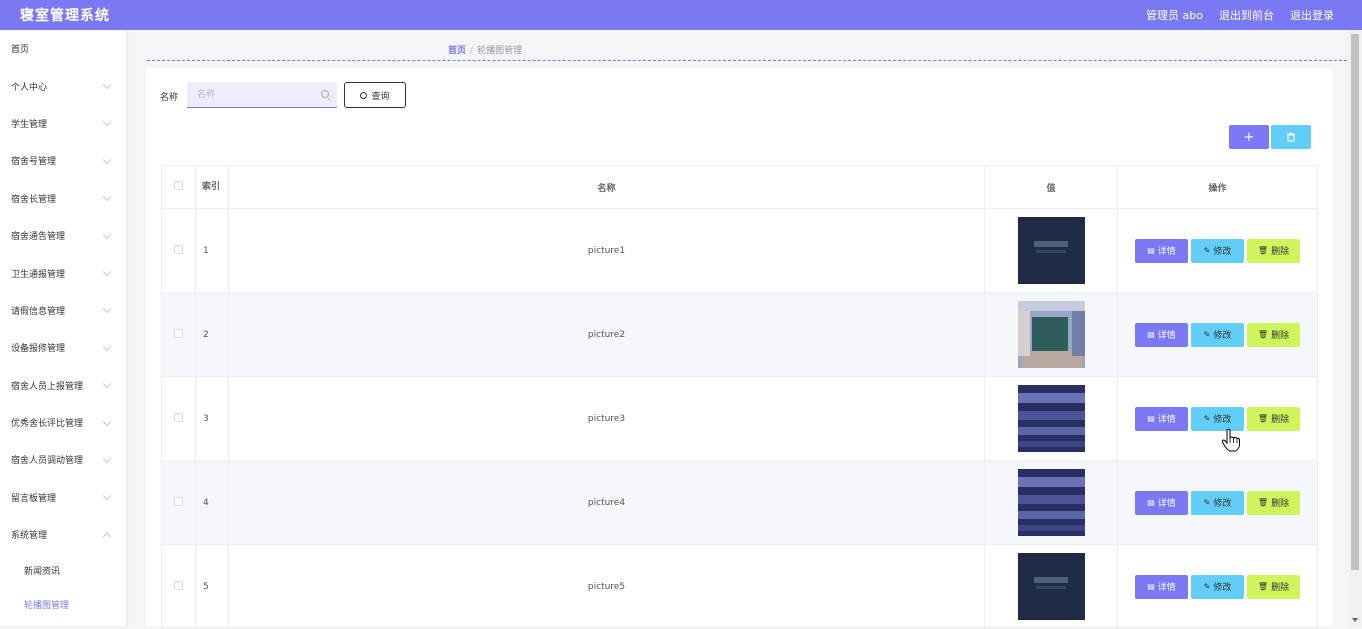  I want to click on sidebar-item-dorm-notices: 宿舍通告管理, so click(63, 235).